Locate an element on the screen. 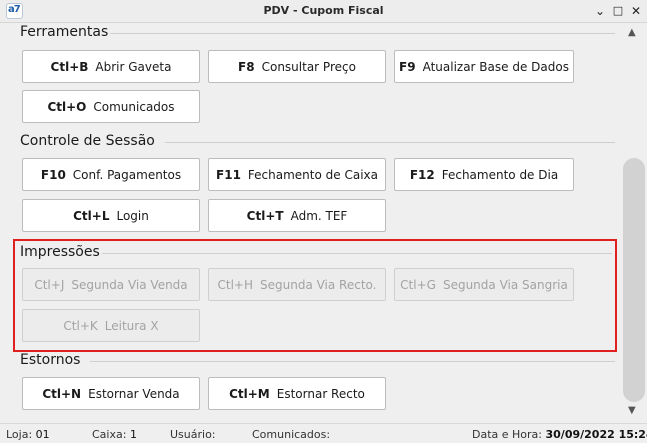 This screenshot has width=647, height=443. atualizar-base-button: F9 Atualizar Base de Dados is located at coordinates (484, 66).